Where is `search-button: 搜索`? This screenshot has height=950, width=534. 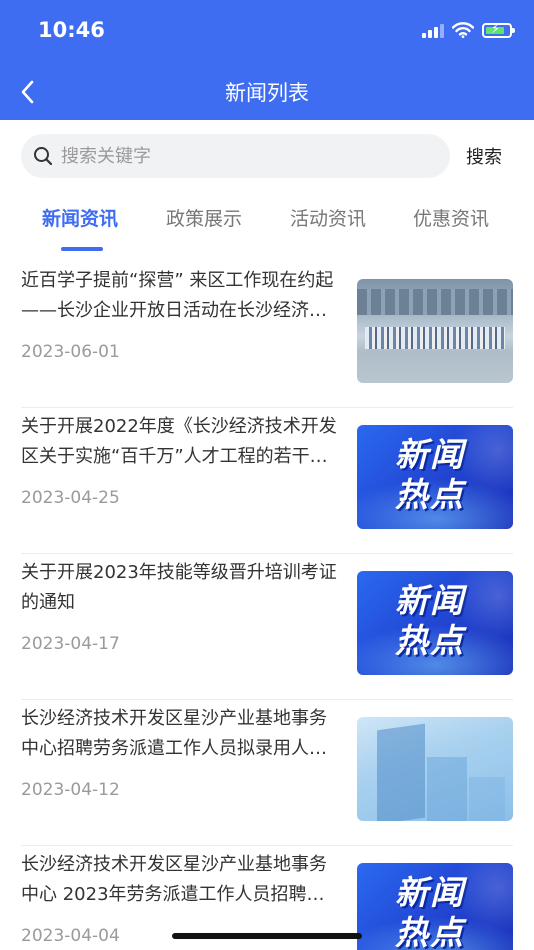
search-button: 搜索 is located at coordinates (484, 156).